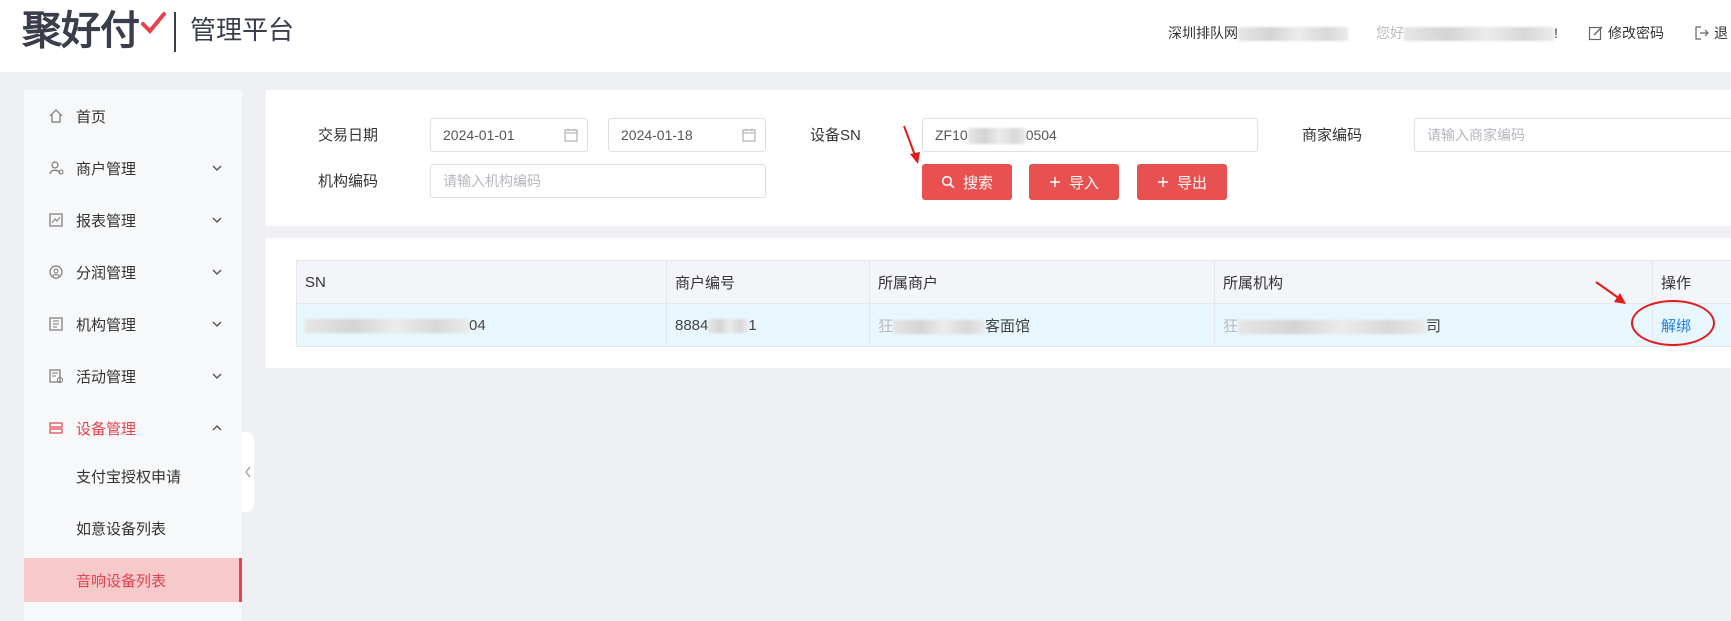 This screenshot has height=621, width=1731. What do you see at coordinates (481, 282) in the screenshot?
I see `column-header-sn: SN` at bounding box center [481, 282].